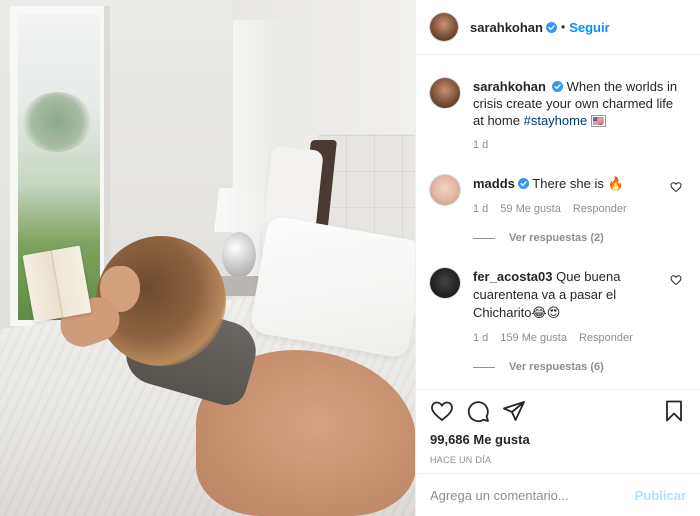  Describe the element at coordinates (241, 210) in the screenshot. I see `photo-lamp-shade` at that location.